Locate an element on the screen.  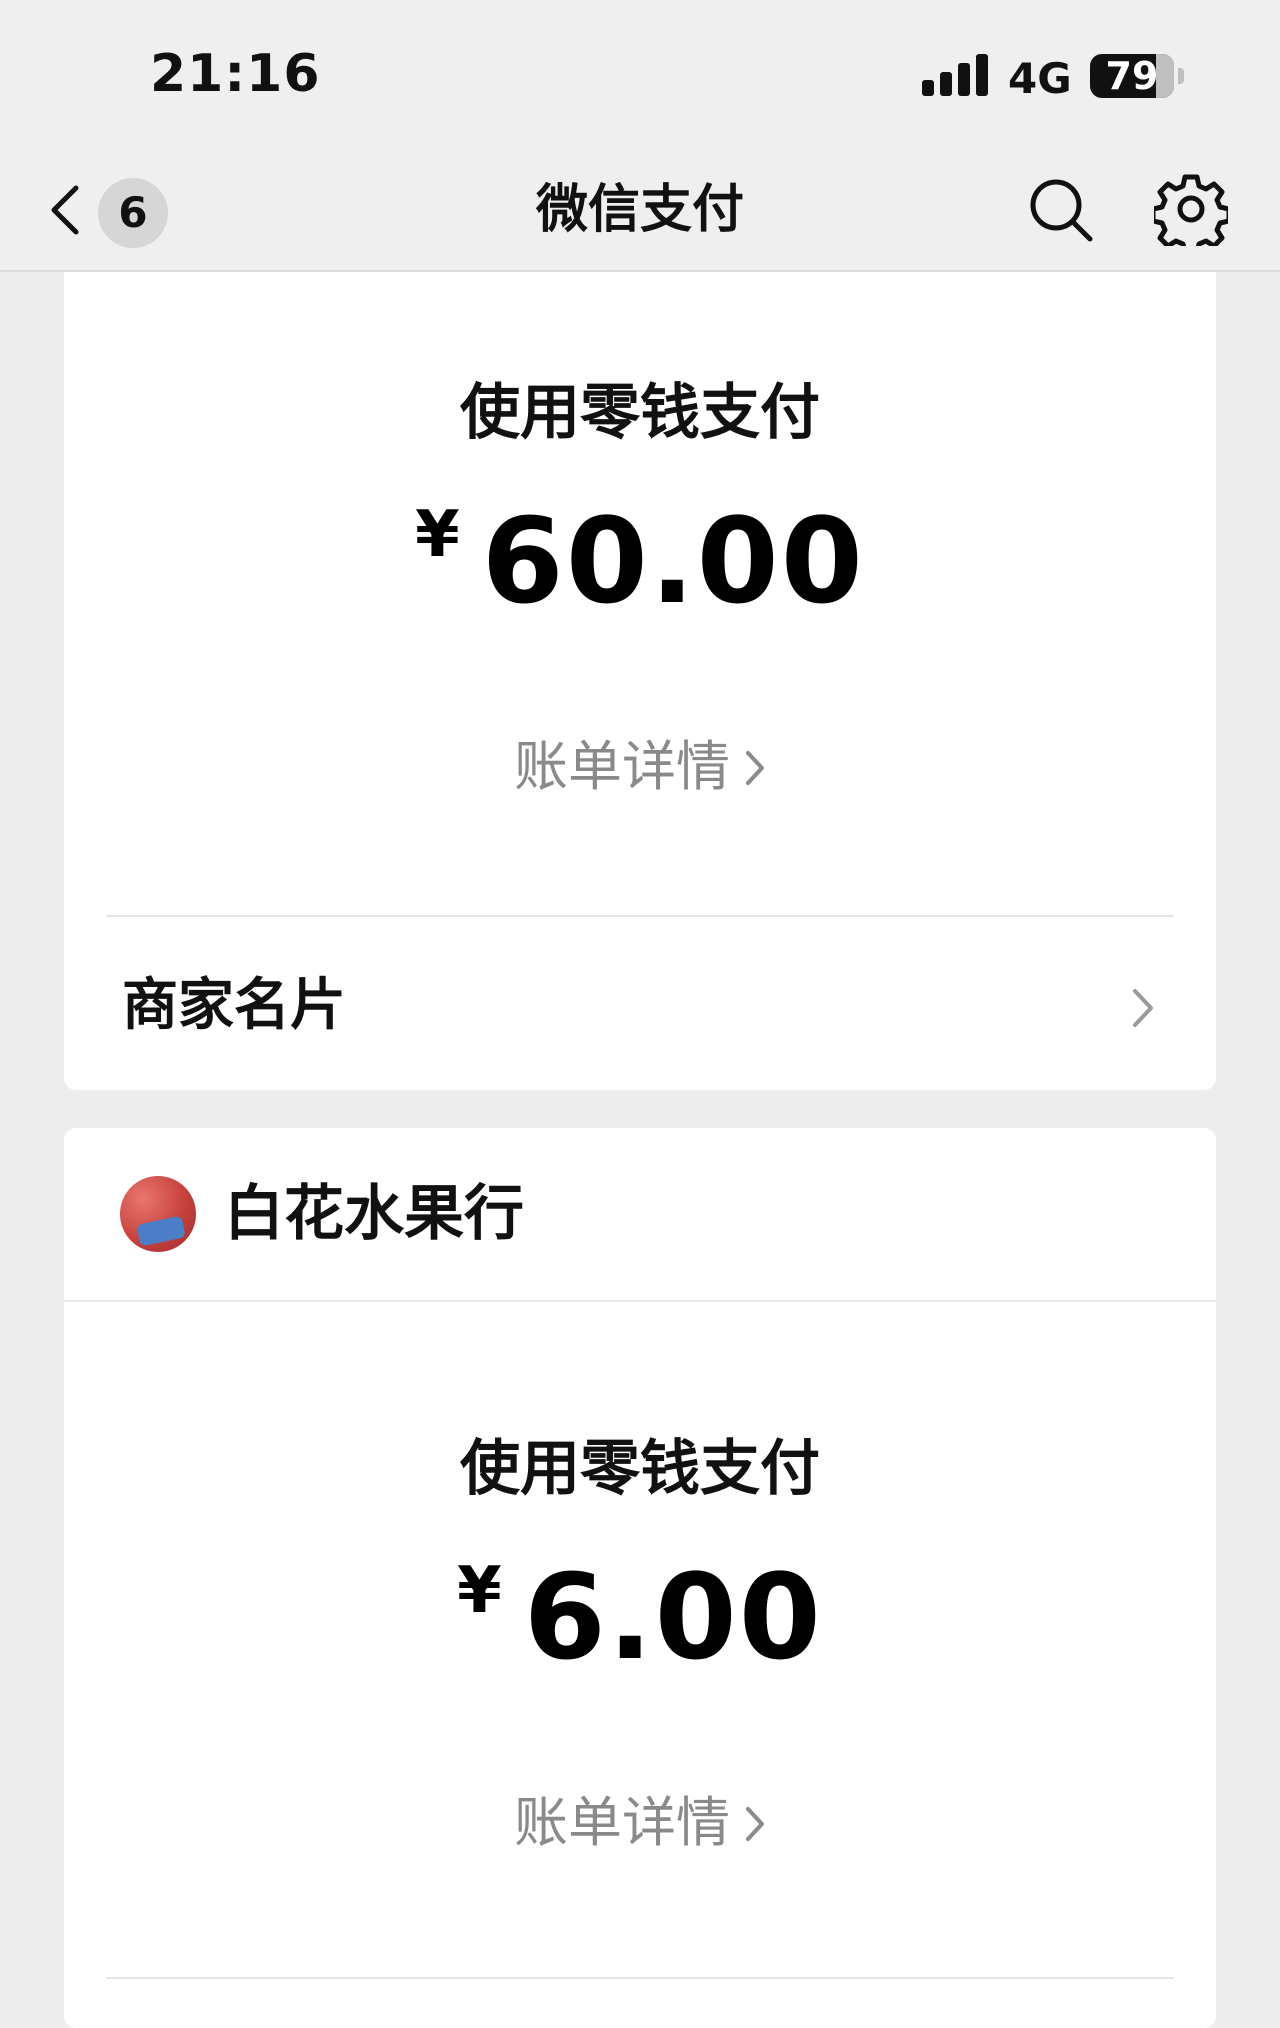
divider is located at coordinates (640, 1978).